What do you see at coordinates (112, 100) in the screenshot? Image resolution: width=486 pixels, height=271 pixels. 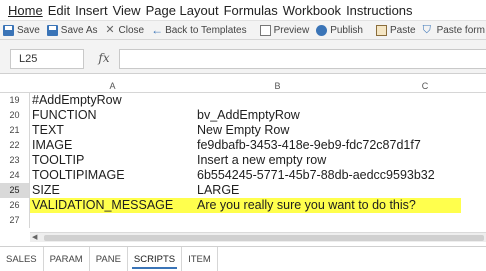 I see `cell-a: #AddEmptyRow` at bounding box center [112, 100].